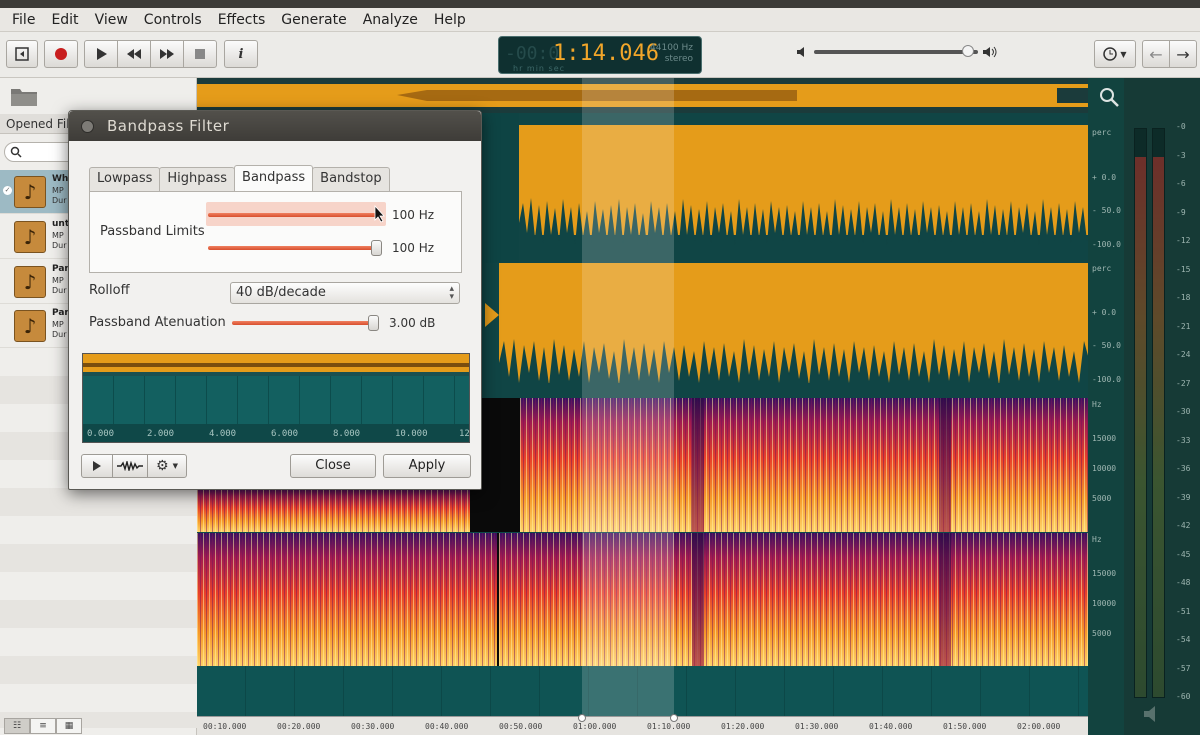 The image size is (1200, 735). Describe the element at coordinates (606, 53) in the screenshot. I see `time-display-value: 1:14.046` at that location.